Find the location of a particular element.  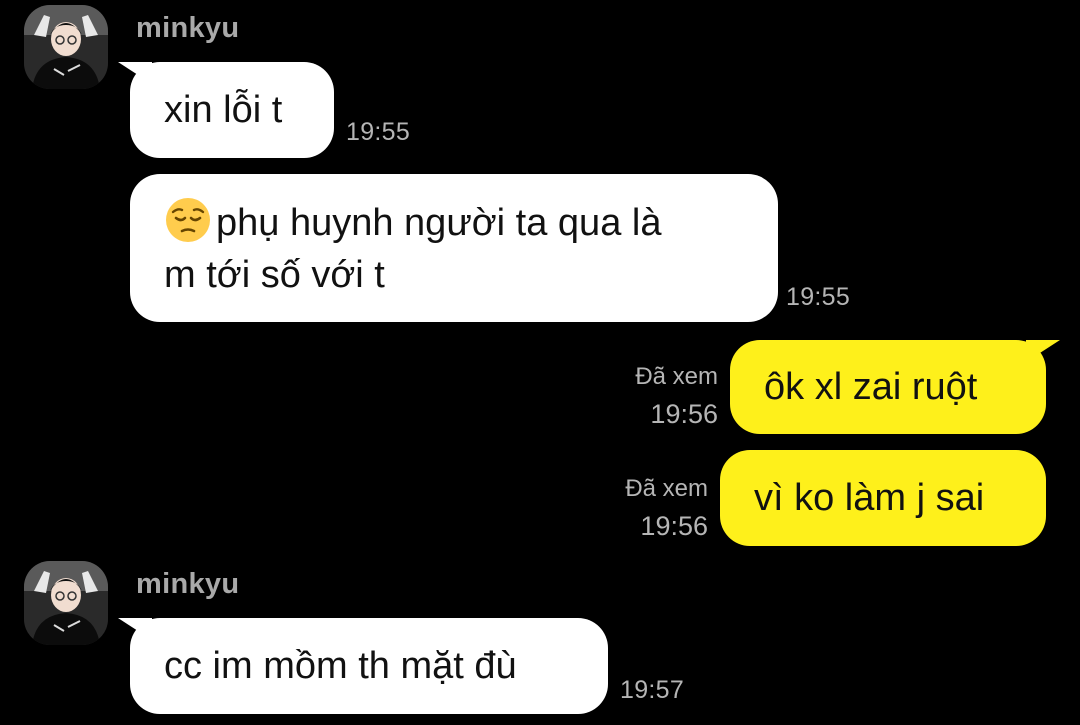

incoming-message-bubble: cc im mồm th mặt đù is located at coordinates (363, 666).